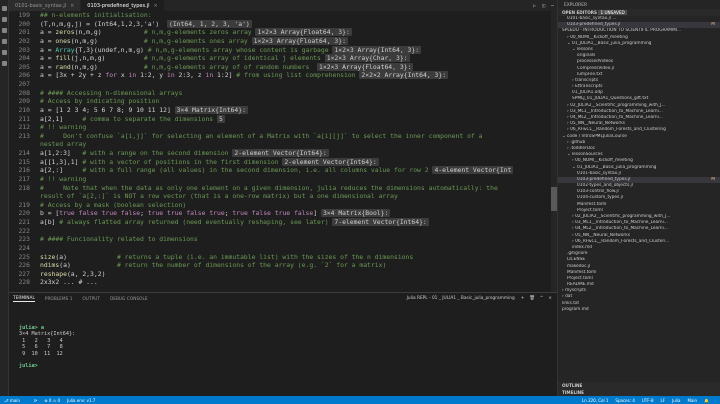 This screenshot has height=404, width=720. Describe the element at coordinates (118, 6) in the screenshot. I see `tab-label: 0103-predefined_types.jl` at that location.